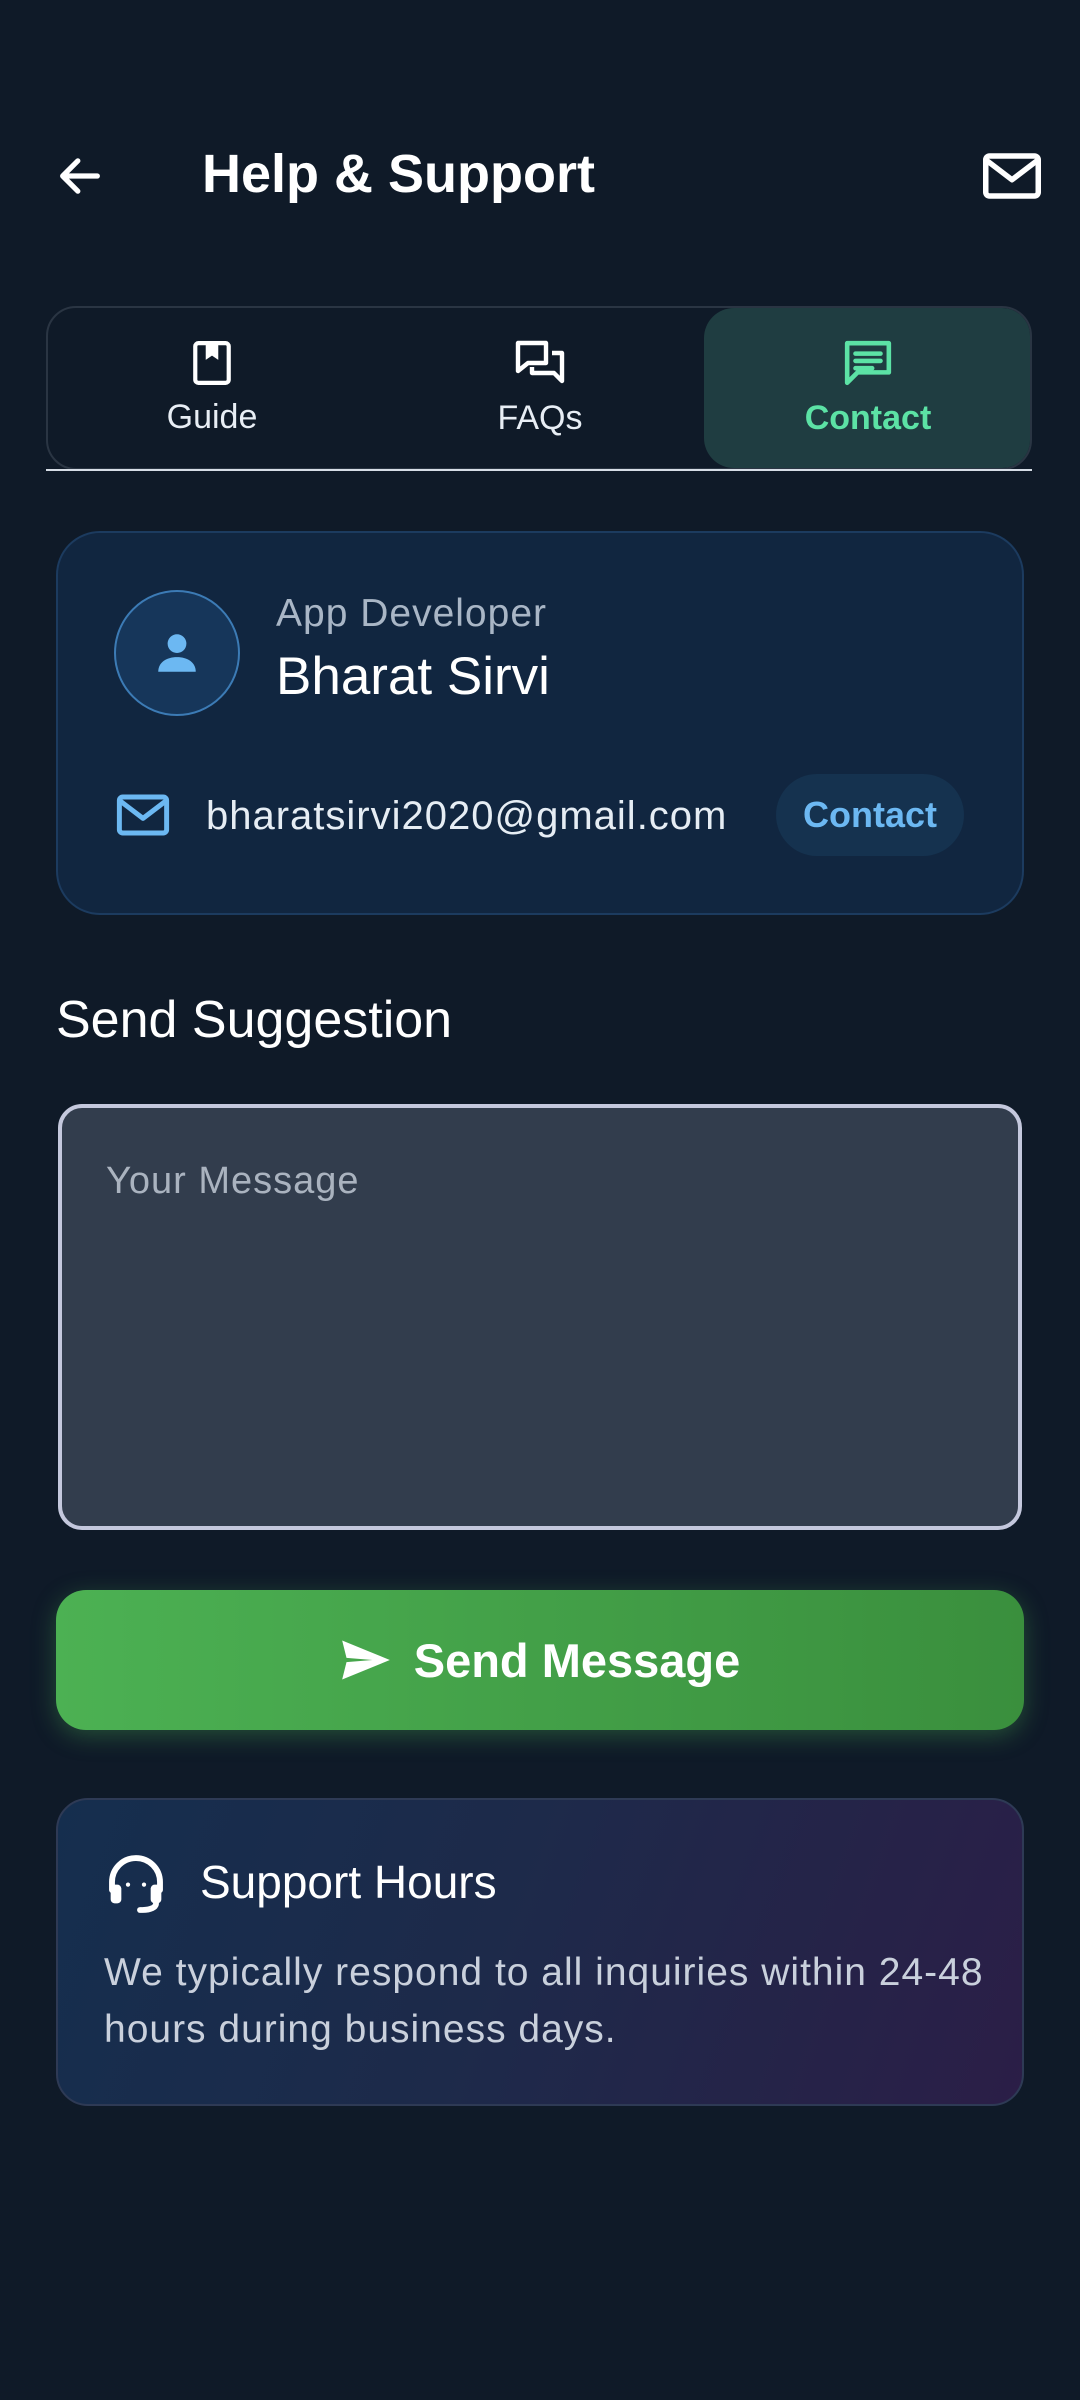  What do you see at coordinates (867, 388) in the screenshot?
I see `tab-contact: Contact` at bounding box center [867, 388].